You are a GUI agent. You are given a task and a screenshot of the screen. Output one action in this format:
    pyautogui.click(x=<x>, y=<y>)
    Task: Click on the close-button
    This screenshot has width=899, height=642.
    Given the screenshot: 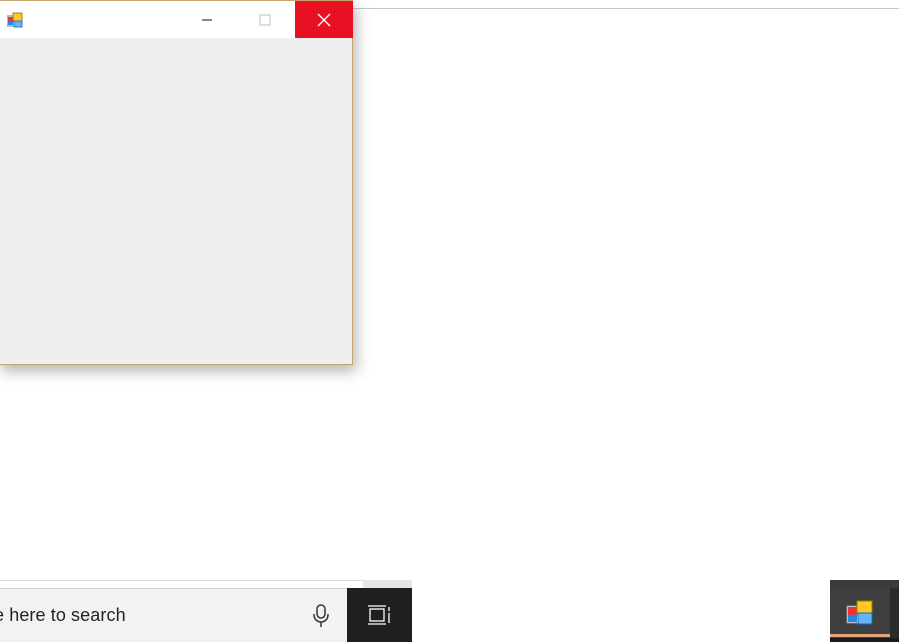 What is the action you would take?
    pyautogui.click(x=324, y=19)
    